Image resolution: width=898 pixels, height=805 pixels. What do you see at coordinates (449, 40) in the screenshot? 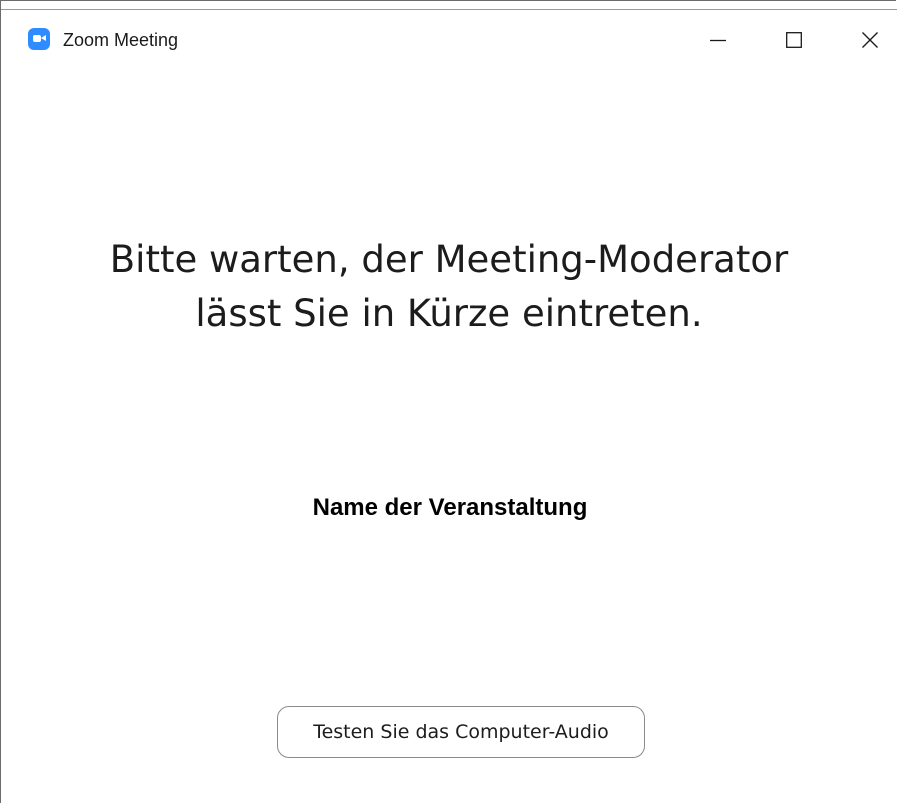
I see `title-bar: Zoom Meeting` at bounding box center [449, 40].